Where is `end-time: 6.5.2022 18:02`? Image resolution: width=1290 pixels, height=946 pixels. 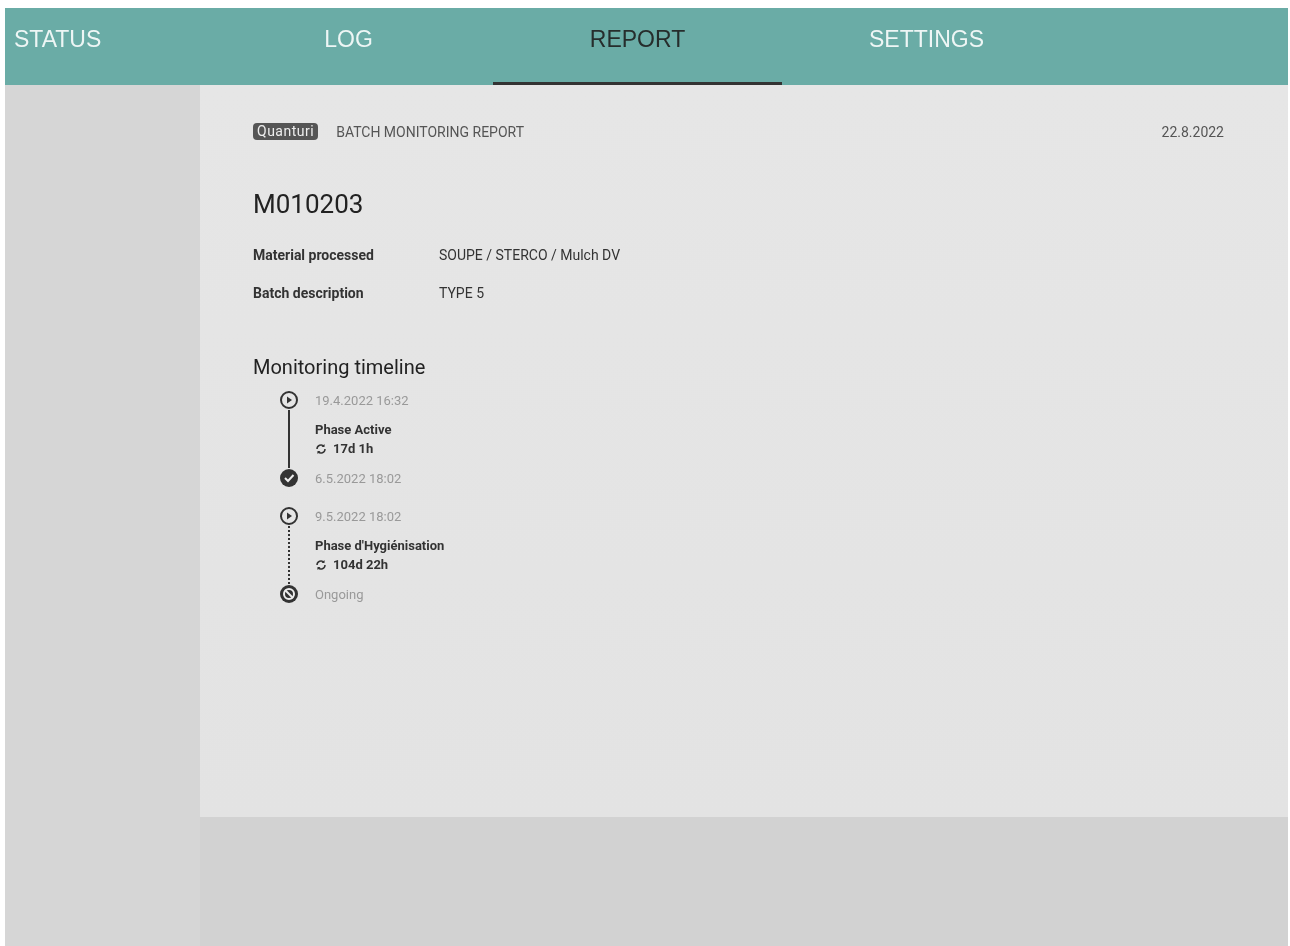 end-time: 6.5.2022 18:02 is located at coordinates (359, 478).